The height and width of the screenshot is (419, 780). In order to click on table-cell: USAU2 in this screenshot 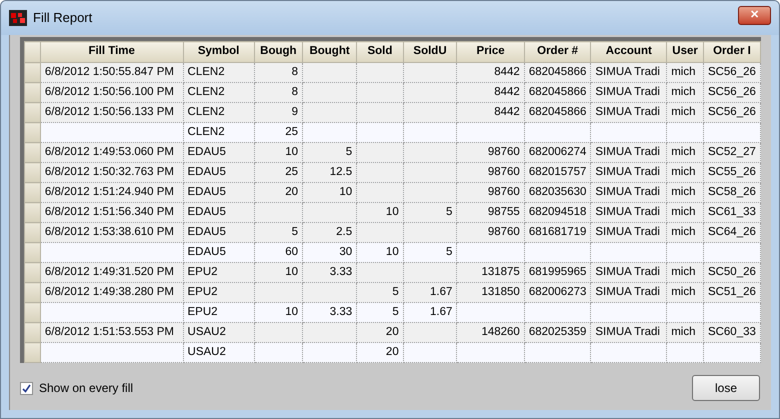, I will do `click(207, 332)`.